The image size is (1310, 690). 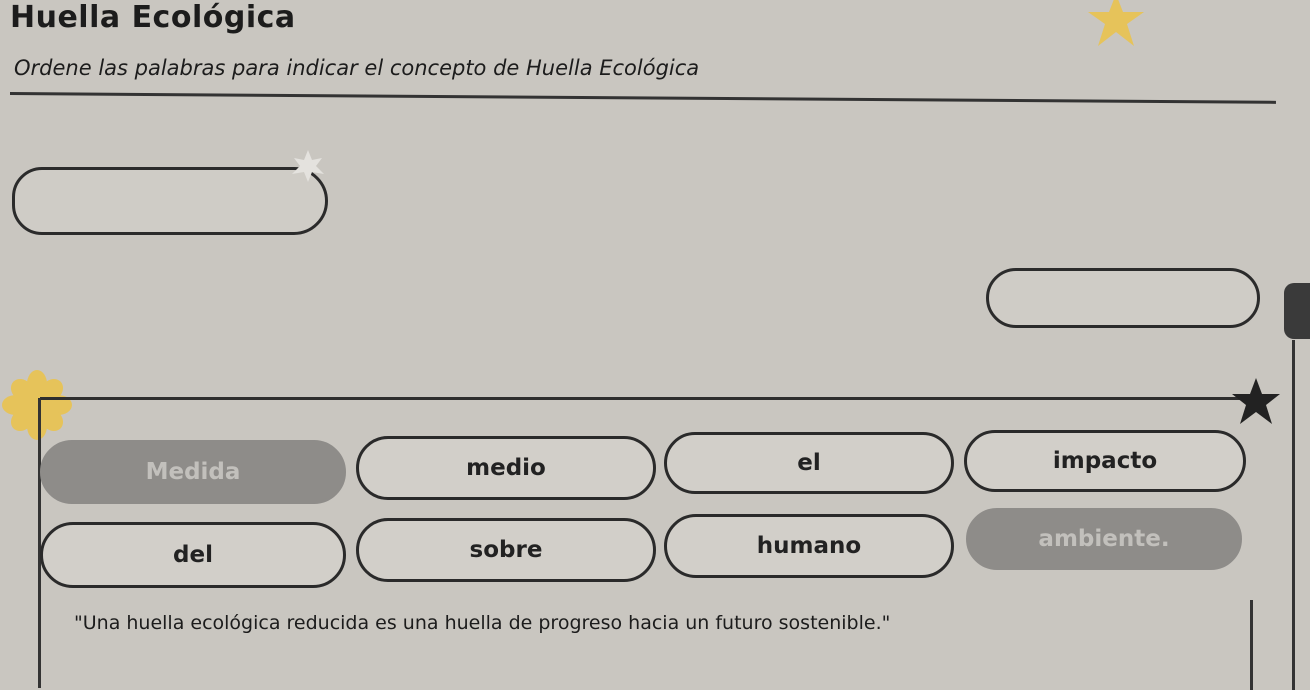 I want to click on star-dark-icon, so click(x=1256, y=401).